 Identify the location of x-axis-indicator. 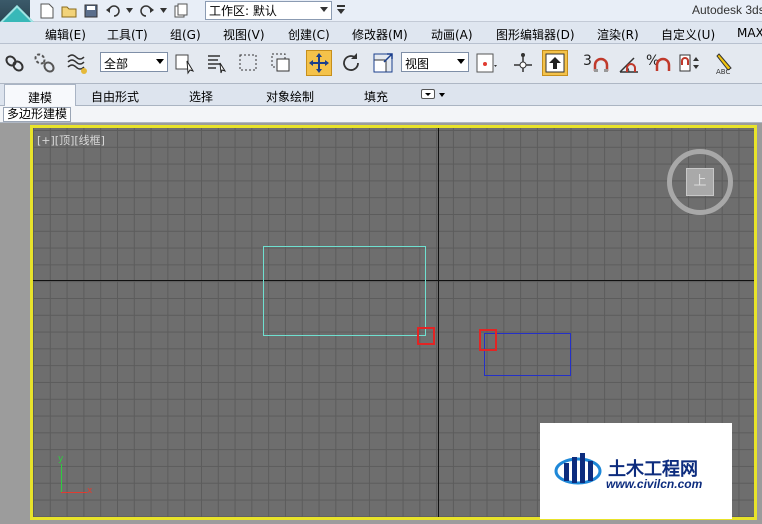
(74, 492).